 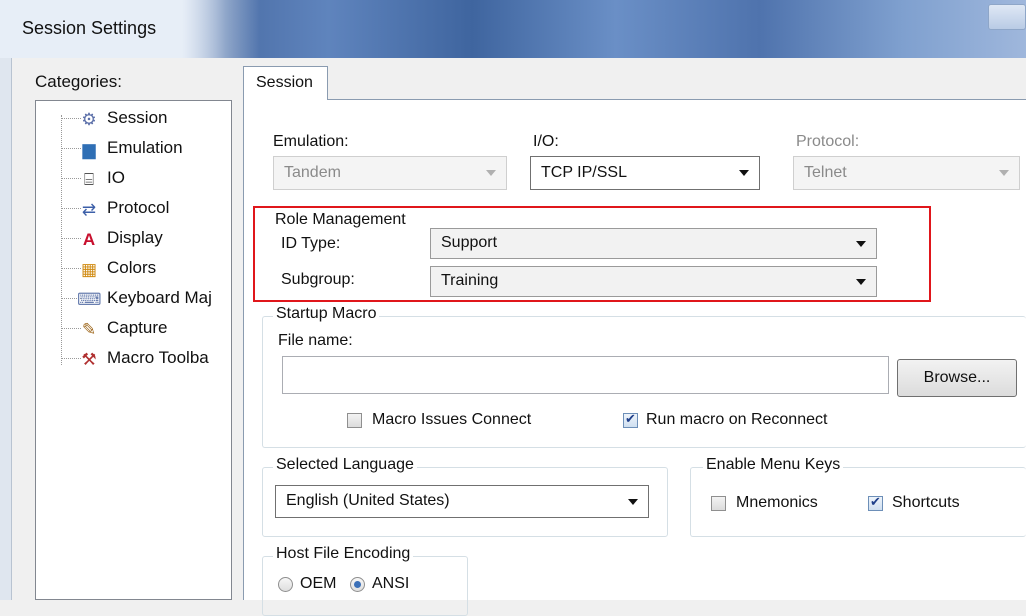 I want to click on tree-item-label: Keyboard Maj, so click(x=159, y=297).